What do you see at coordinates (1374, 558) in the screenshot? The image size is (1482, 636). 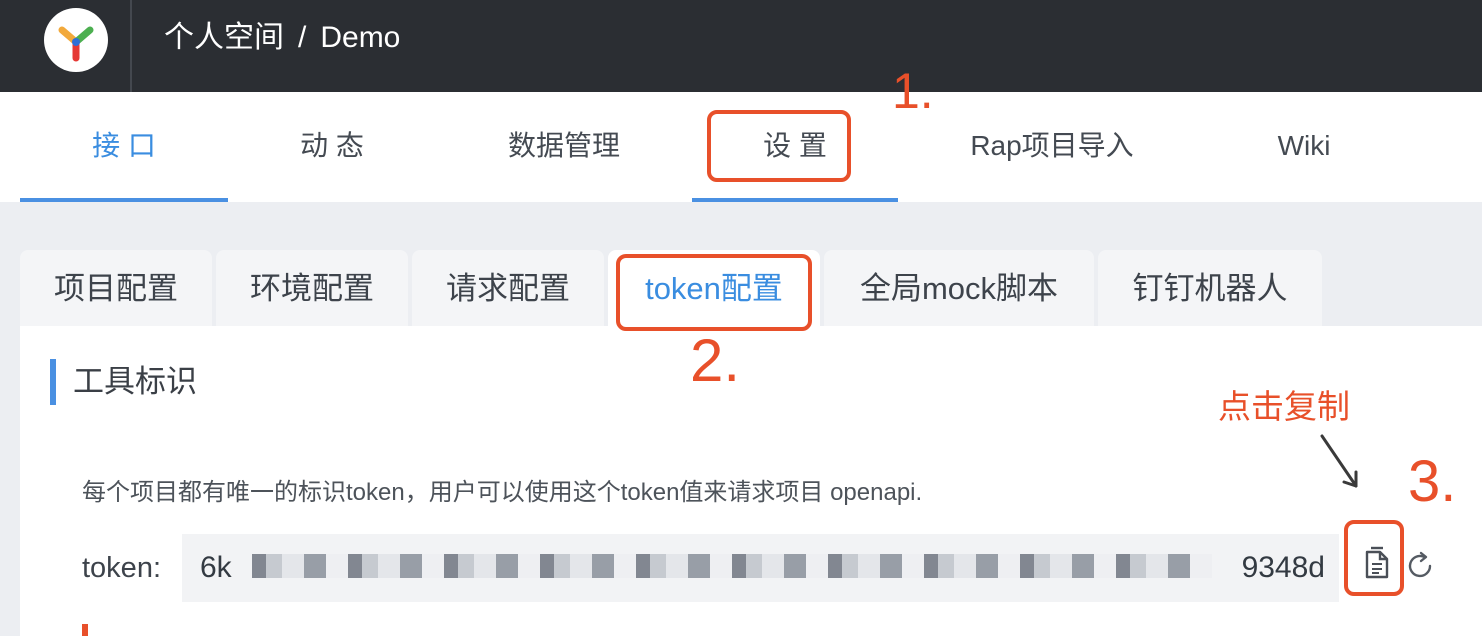 I see `annotation-box-copy` at bounding box center [1374, 558].